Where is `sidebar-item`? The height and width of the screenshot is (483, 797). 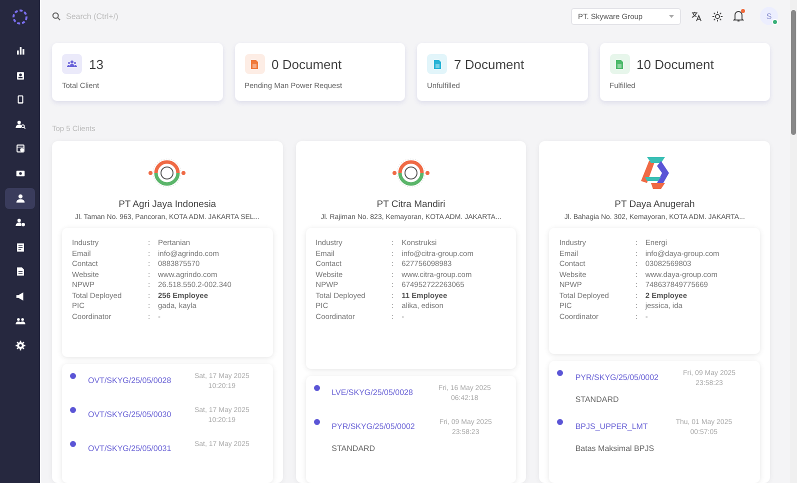
sidebar-item is located at coordinates (20, 198).